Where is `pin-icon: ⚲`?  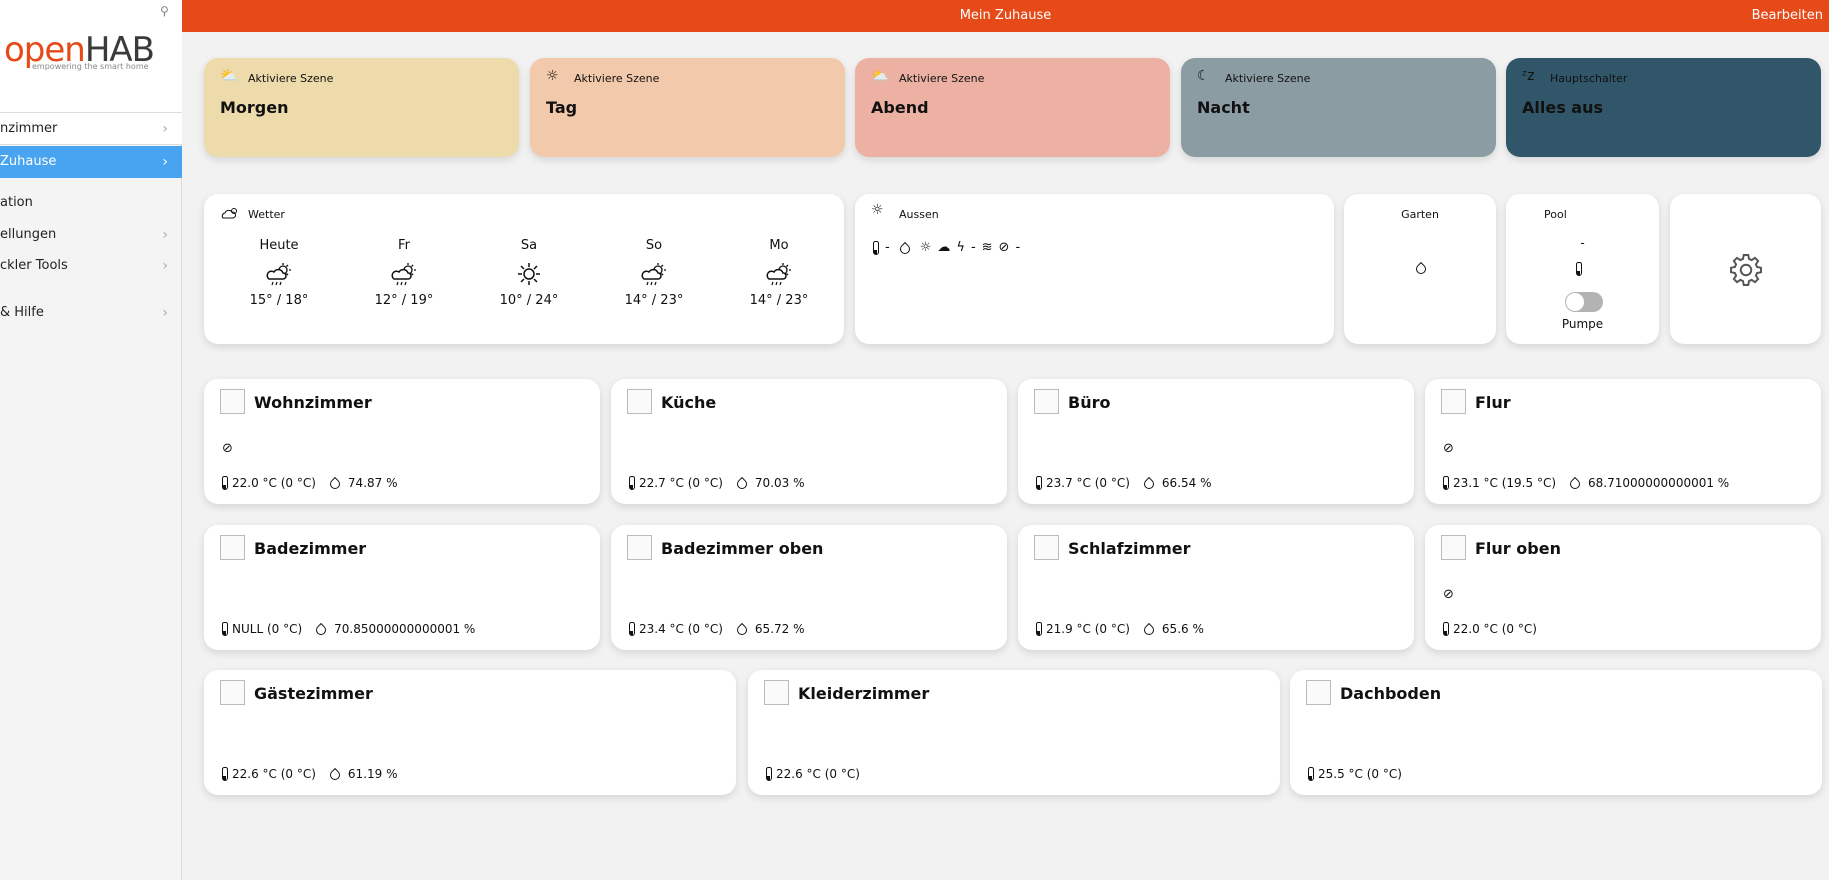
pin-icon: ⚲ is located at coordinates (164, 11).